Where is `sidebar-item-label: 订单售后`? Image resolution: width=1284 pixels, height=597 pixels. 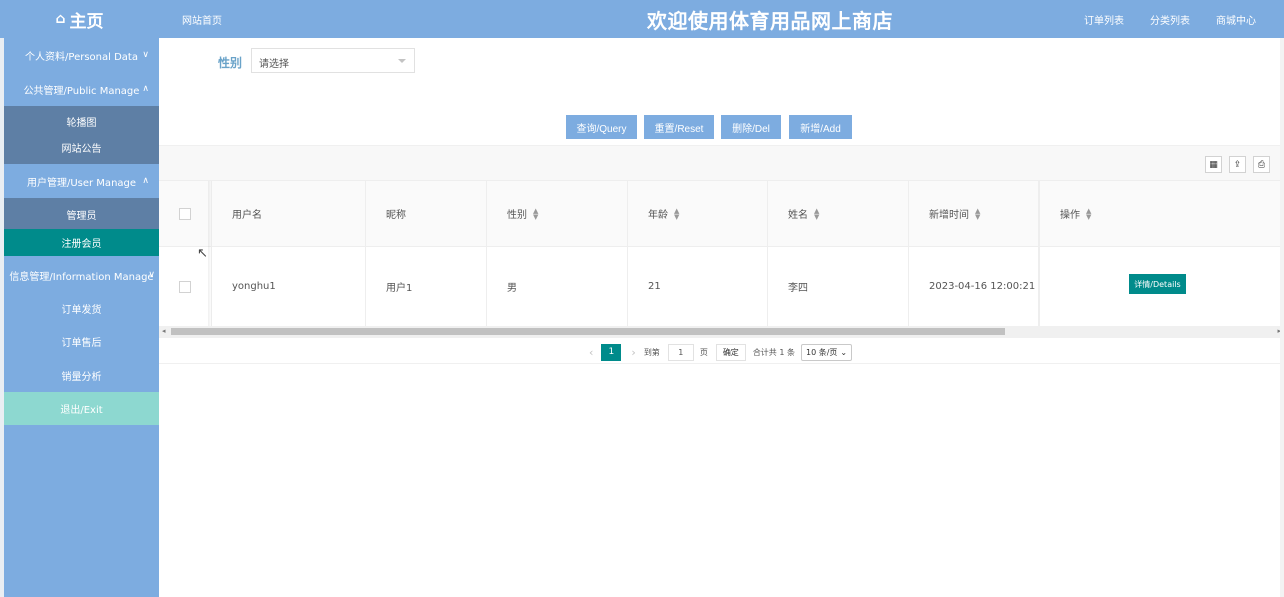 sidebar-item-label: 订单售后 is located at coordinates (81, 343).